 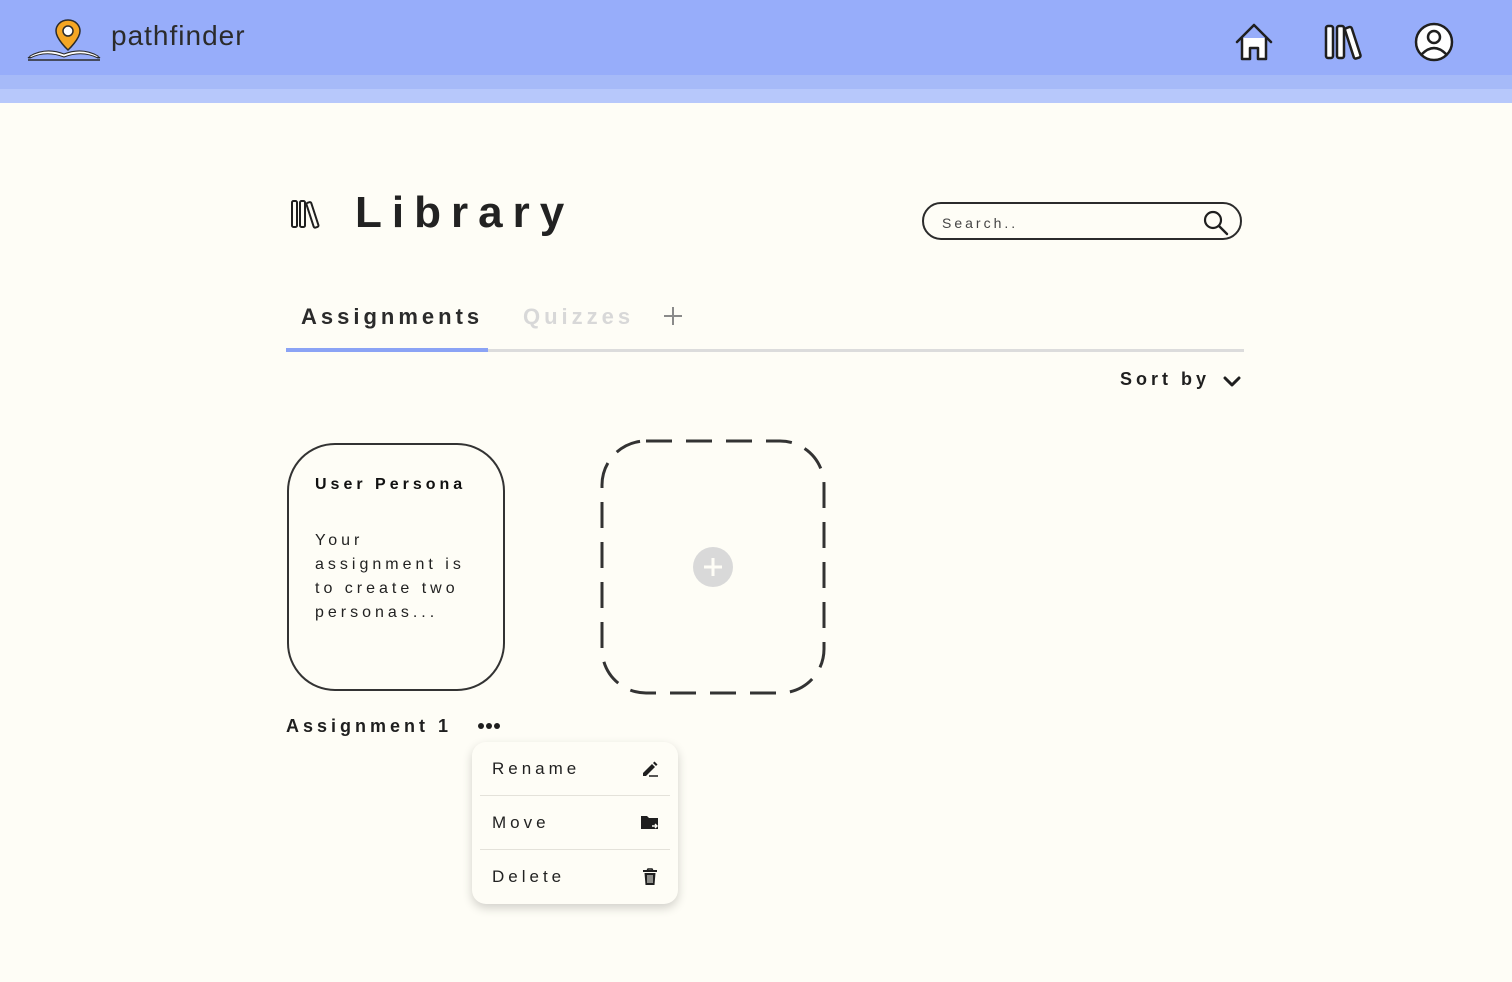 What do you see at coordinates (1165, 379) in the screenshot?
I see `sort-by-button: Sort by` at bounding box center [1165, 379].